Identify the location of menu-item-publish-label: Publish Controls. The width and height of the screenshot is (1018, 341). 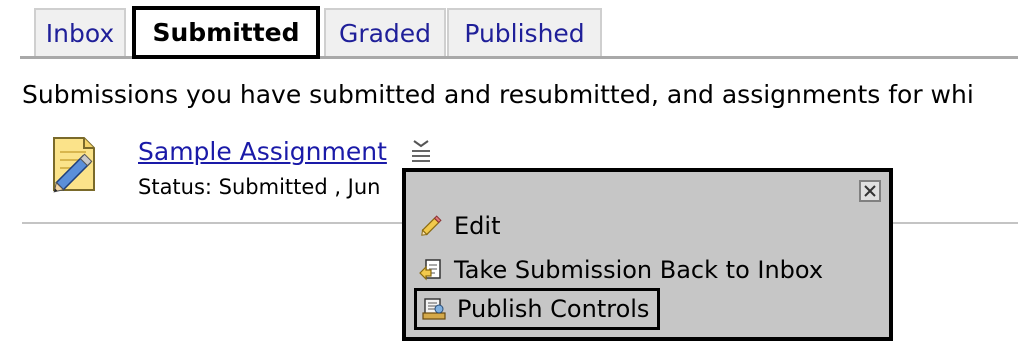
(553, 309).